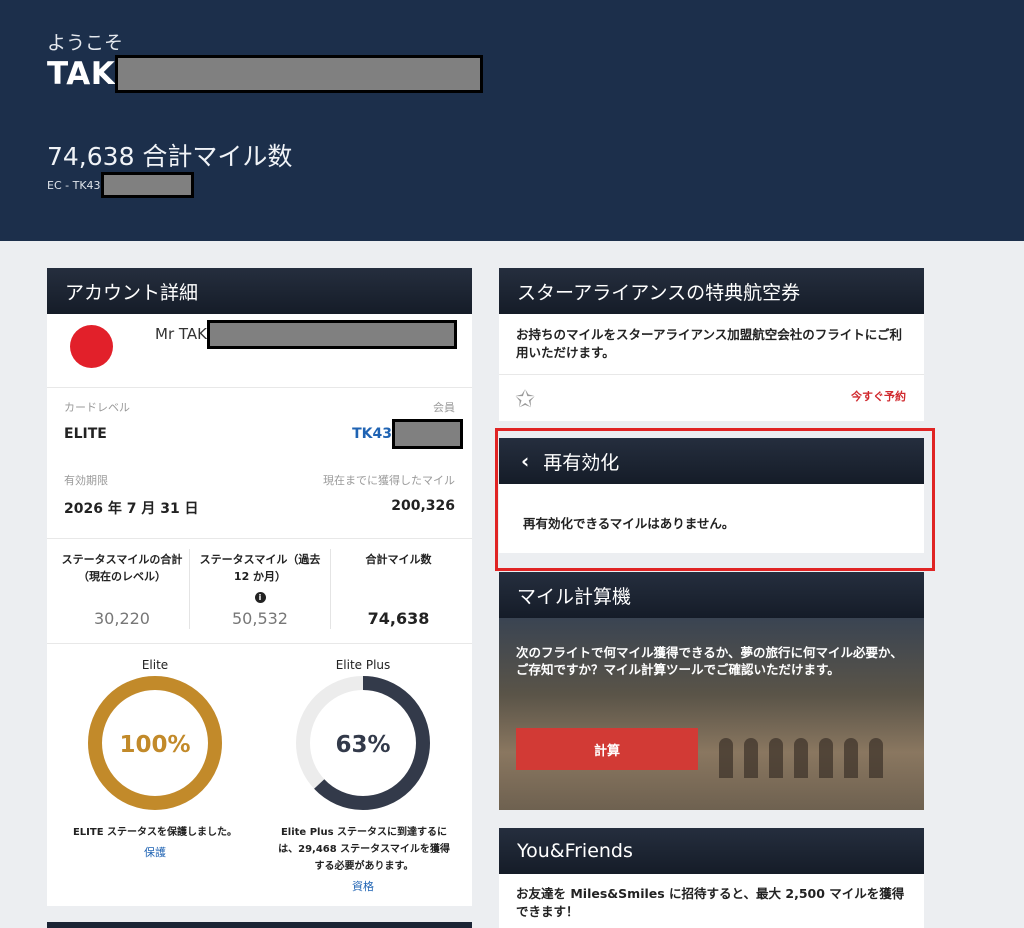 This screenshot has height=928, width=1024. I want to click on account-name-row: Mr TAK, so click(306, 334).